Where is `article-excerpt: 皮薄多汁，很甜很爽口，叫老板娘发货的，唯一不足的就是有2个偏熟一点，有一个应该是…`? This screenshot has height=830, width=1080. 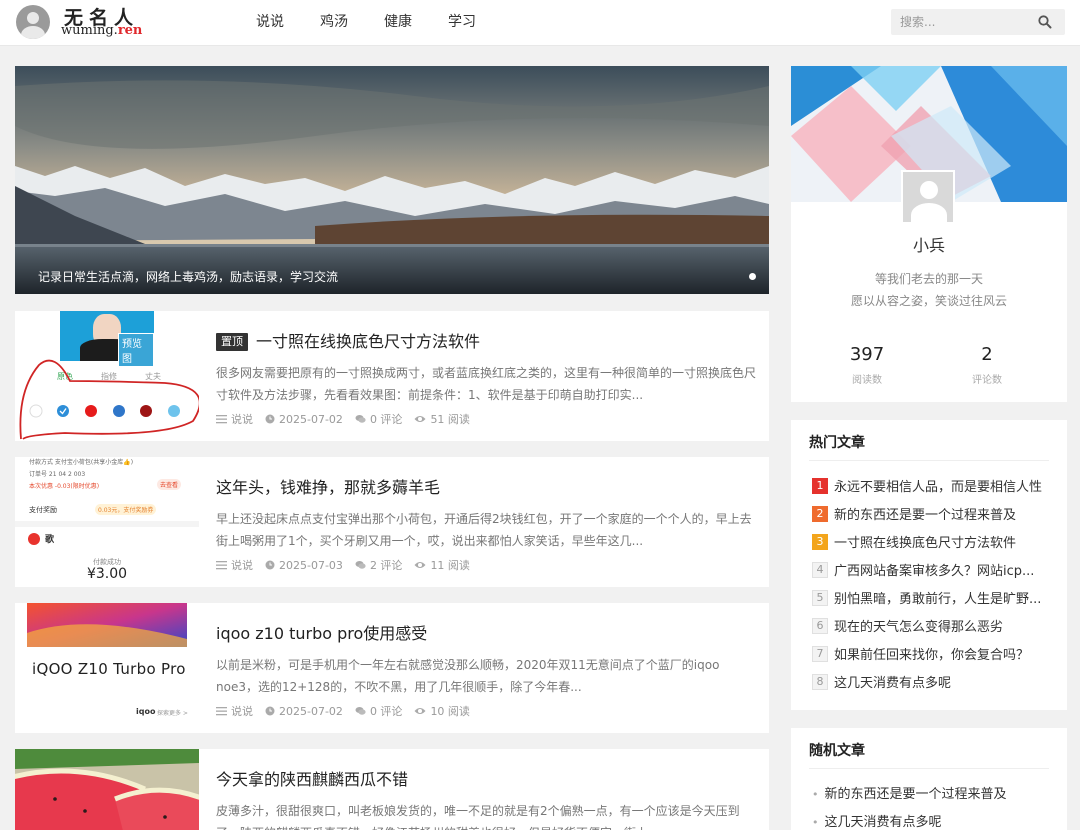 article-excerpt: 皮薄多汁，很甜很爽口，叫老板娘发货的，唯一不足的就是有2个偏熟一点，有一个应该是… is located at coordinates (478, 817).